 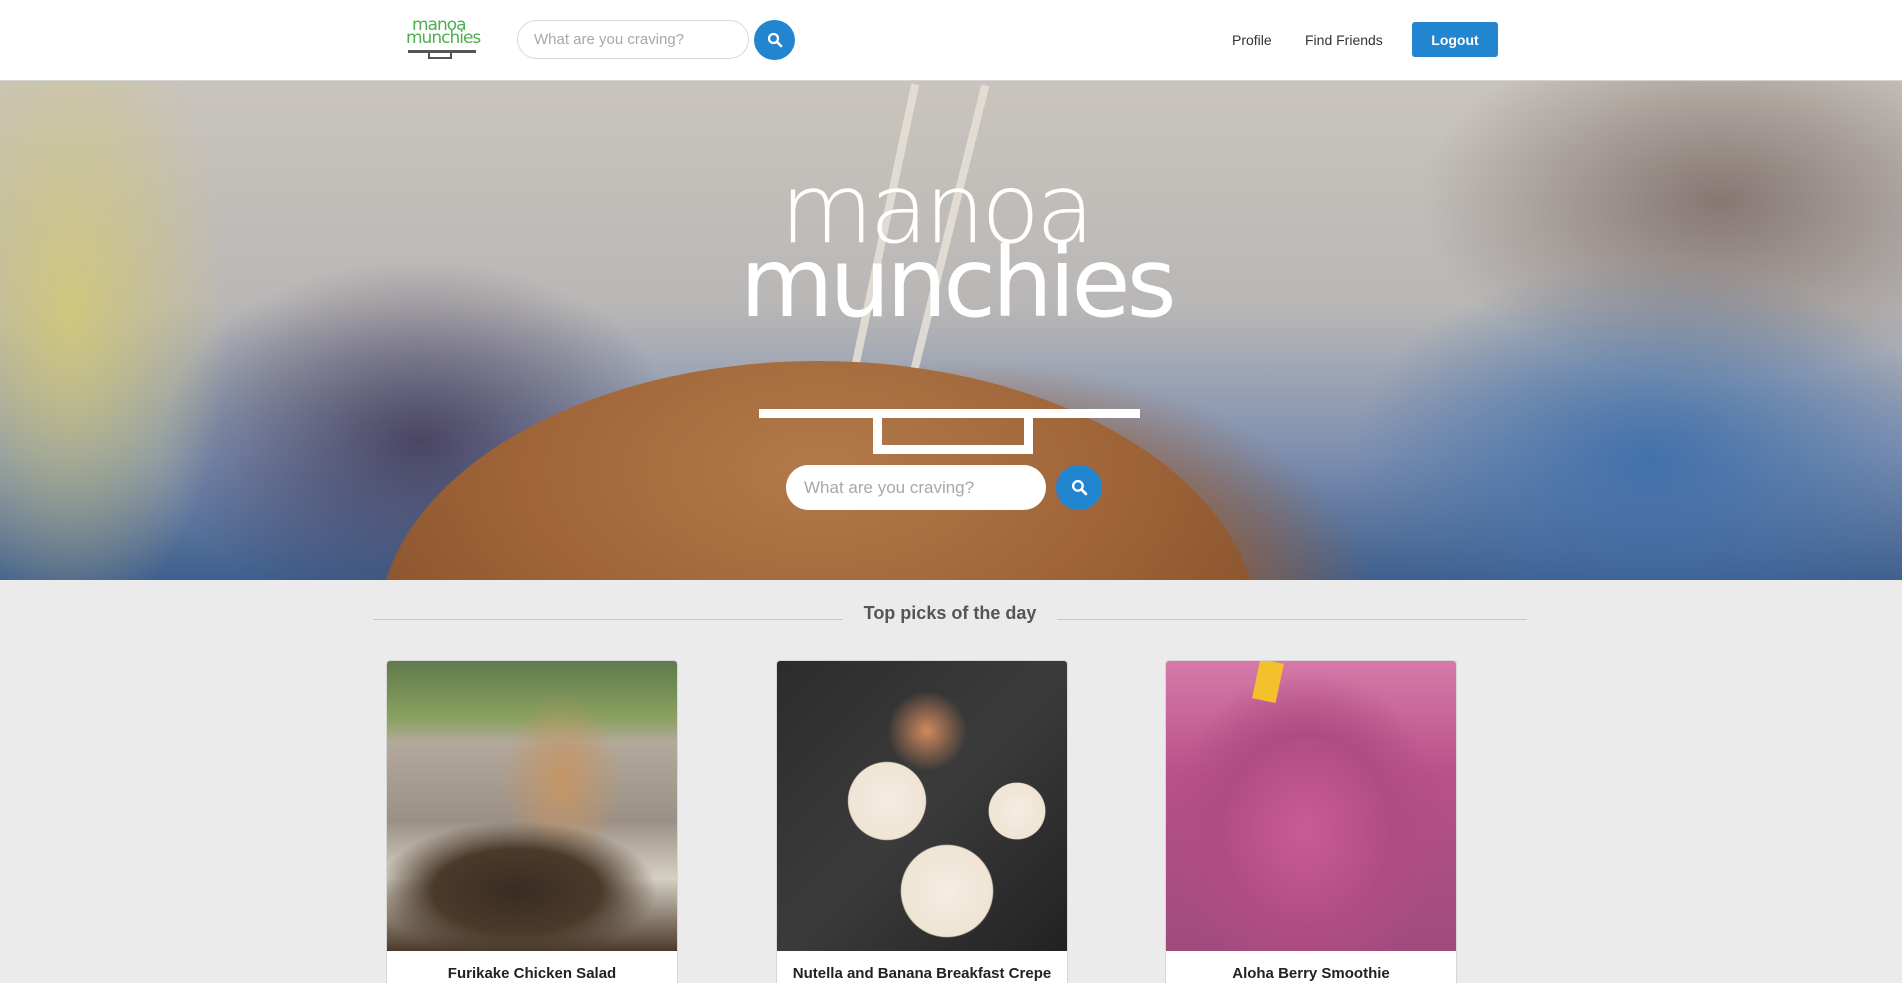 I want to click on pick-card: Furikake Chicken Salad, so click(x=532, y=821).